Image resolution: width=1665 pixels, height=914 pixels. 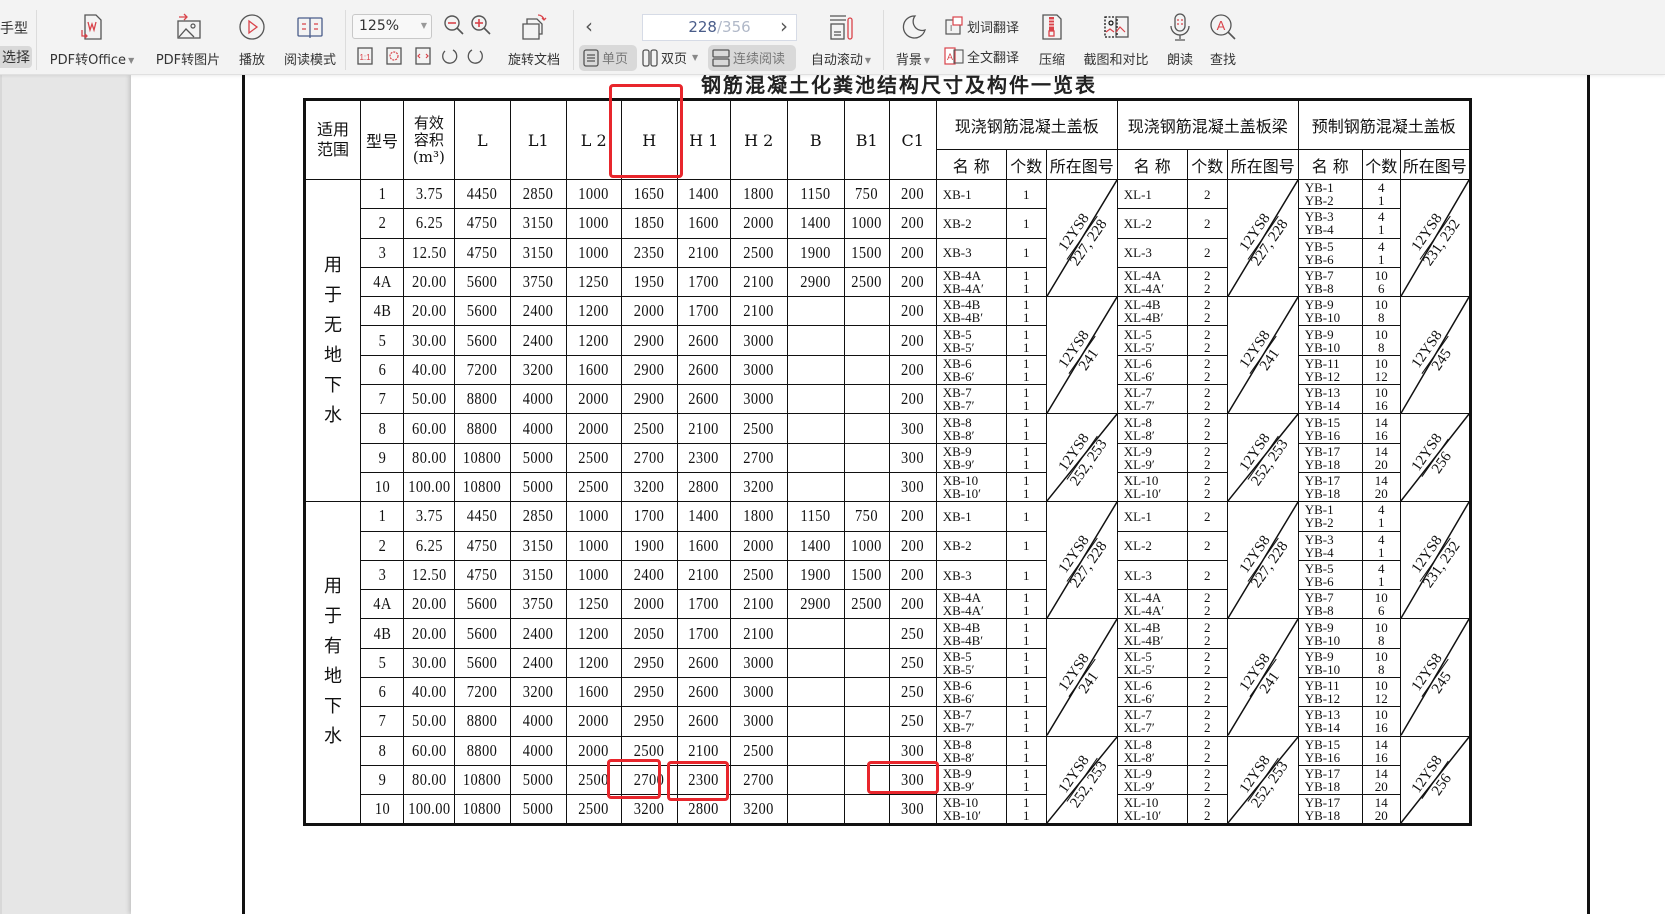 I want to click on component-count-cell: 10 8, so click(x=1381, y=340).